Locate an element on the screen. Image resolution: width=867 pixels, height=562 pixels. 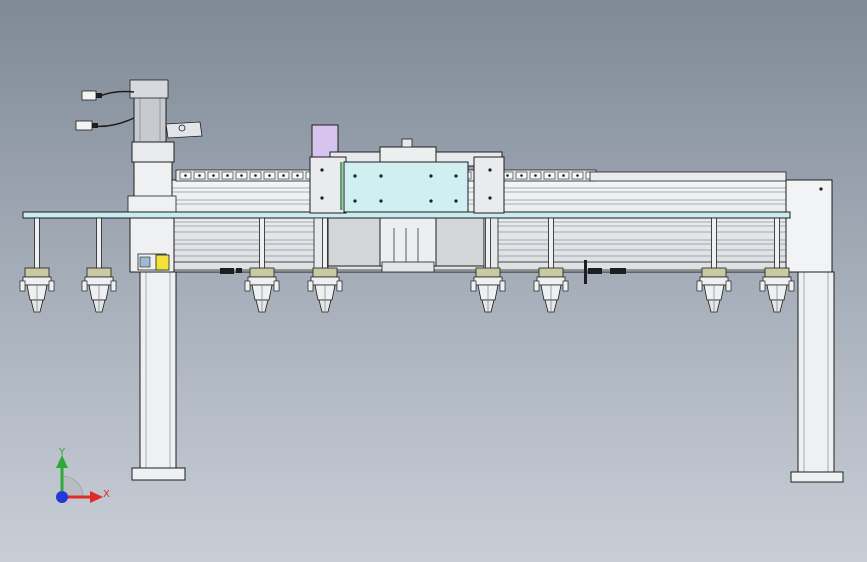
green-strip-left is located at coordinates (341, 186).